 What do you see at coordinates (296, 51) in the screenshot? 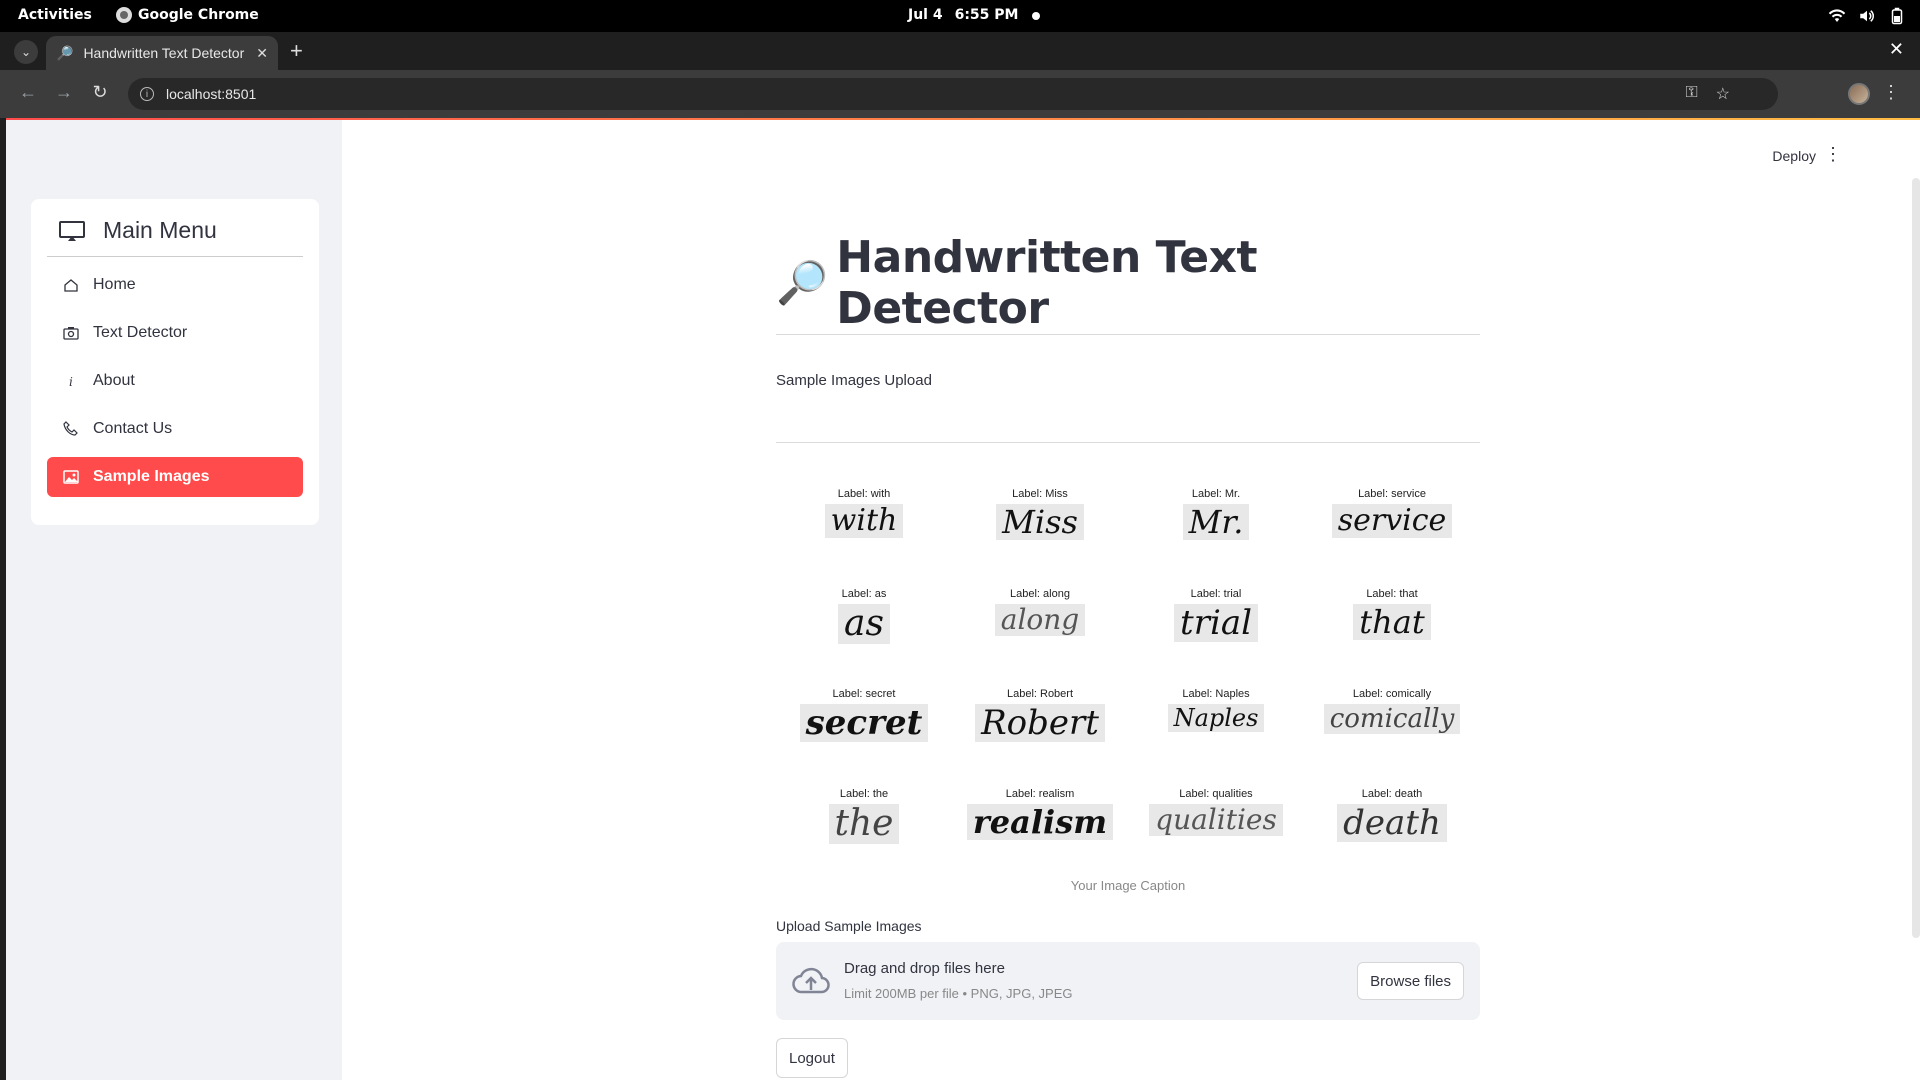
I see `new-tab-plus-icon: +` at bounding box center [296, 51].